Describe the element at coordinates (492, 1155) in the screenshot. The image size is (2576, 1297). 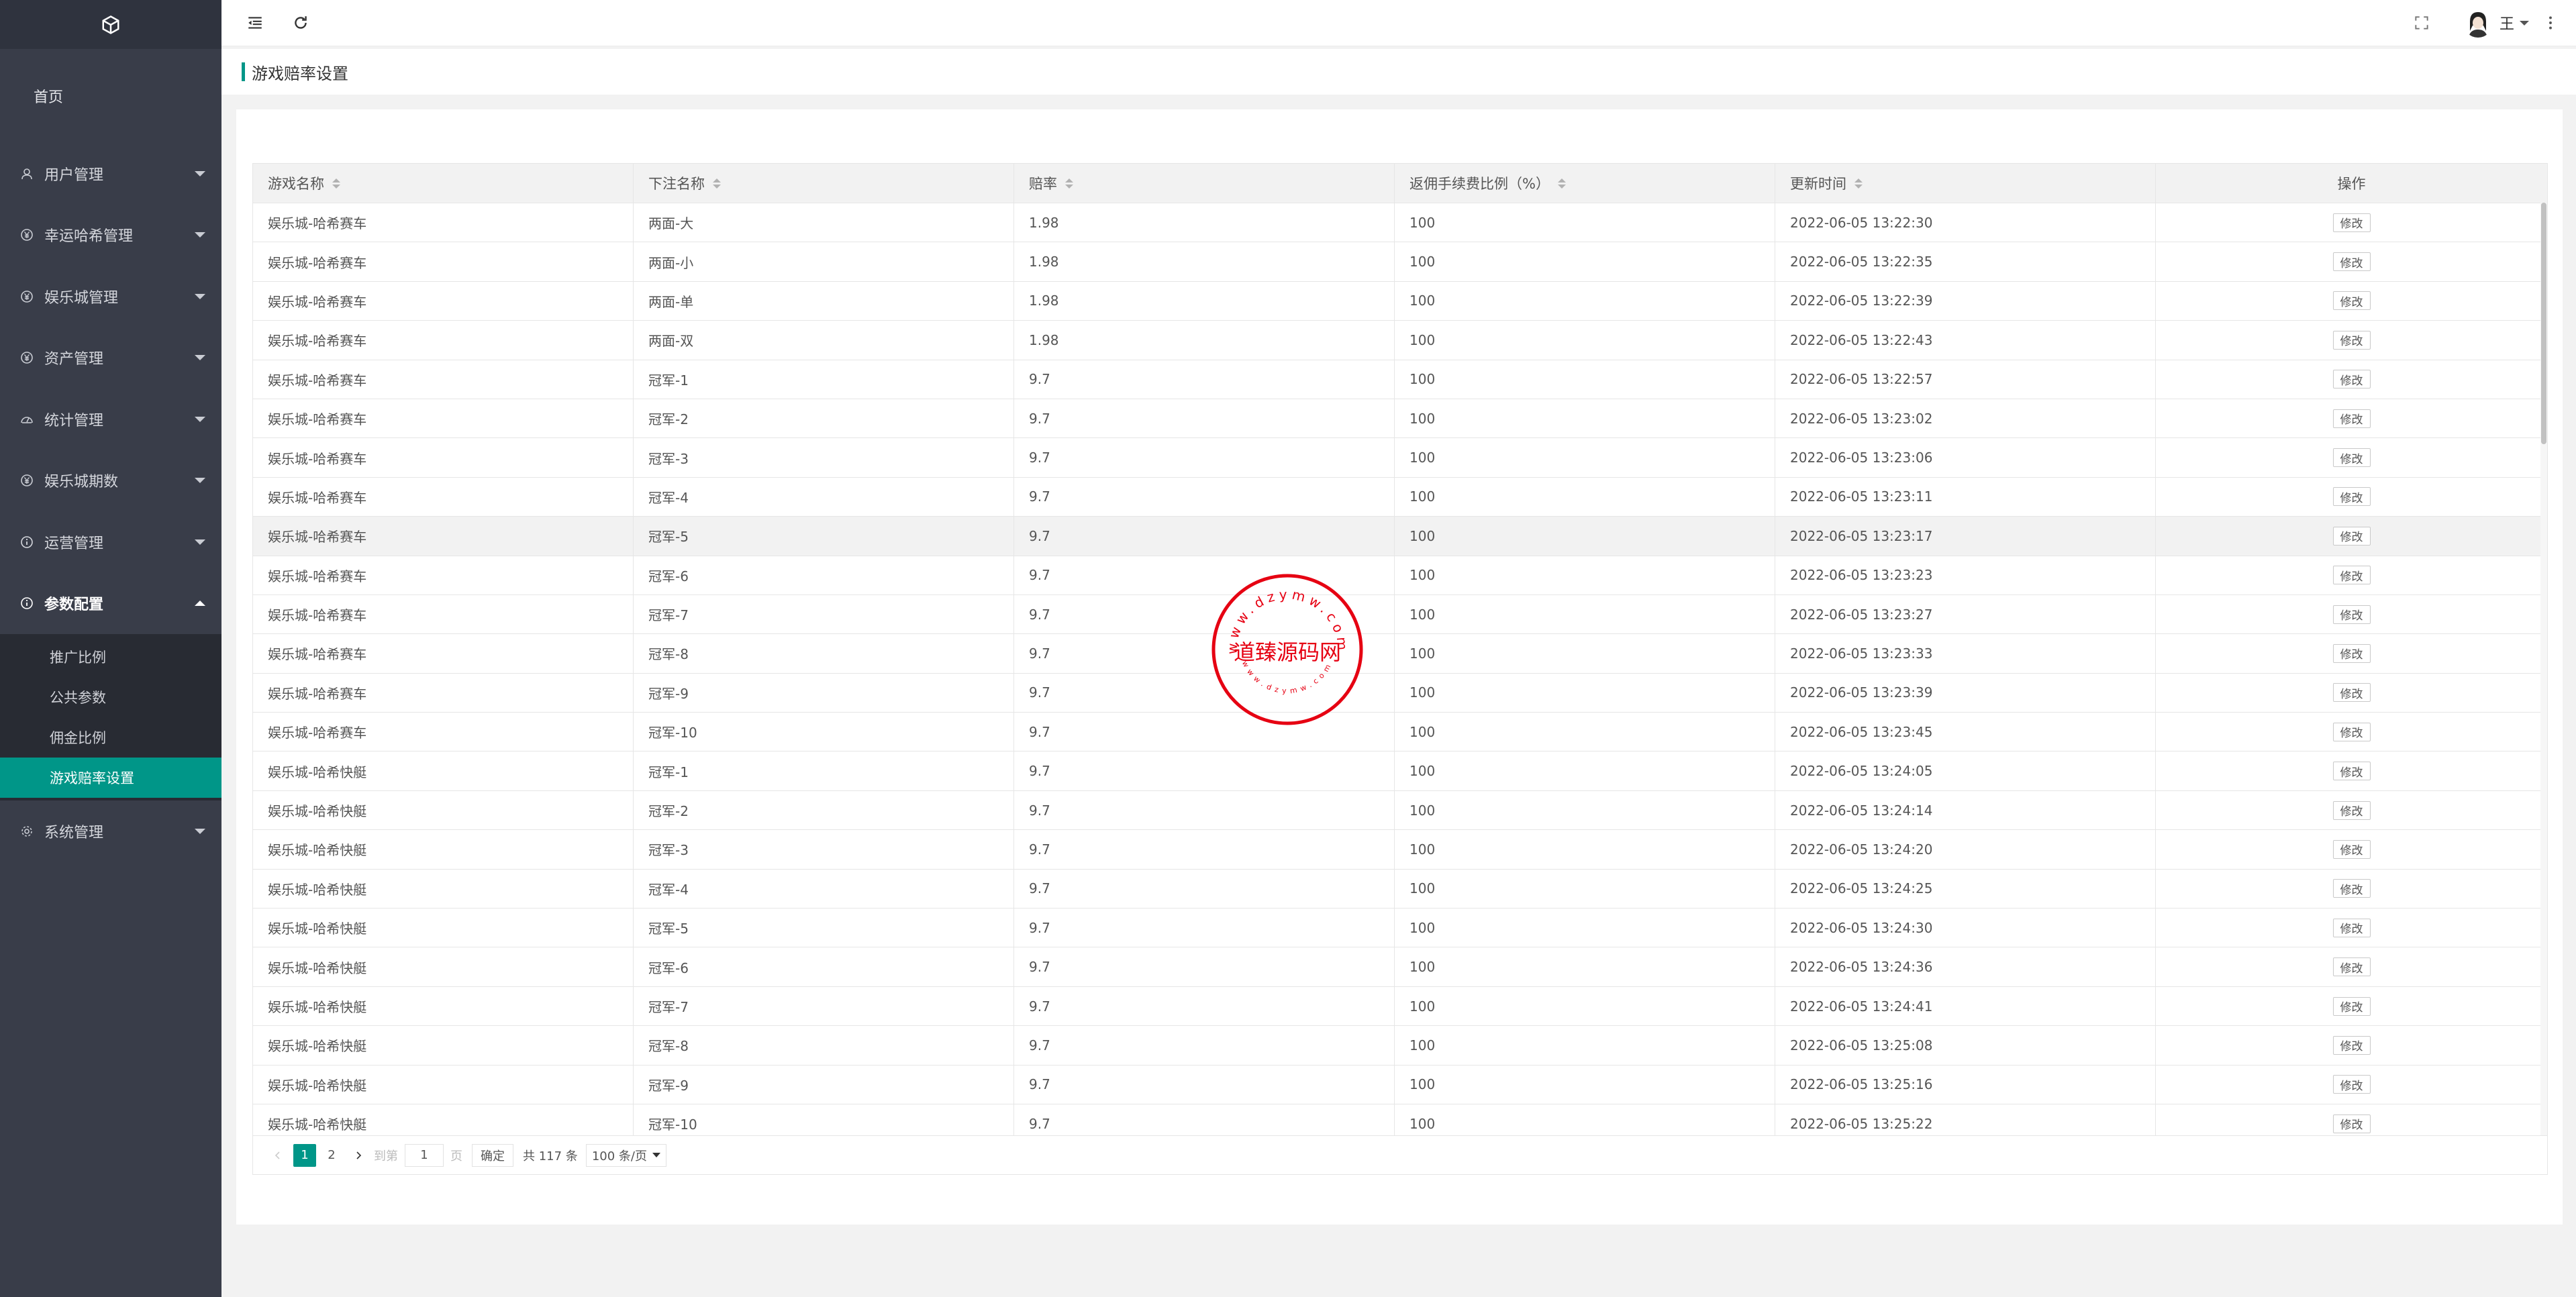
I see `confirm-button: 确定` at that location.